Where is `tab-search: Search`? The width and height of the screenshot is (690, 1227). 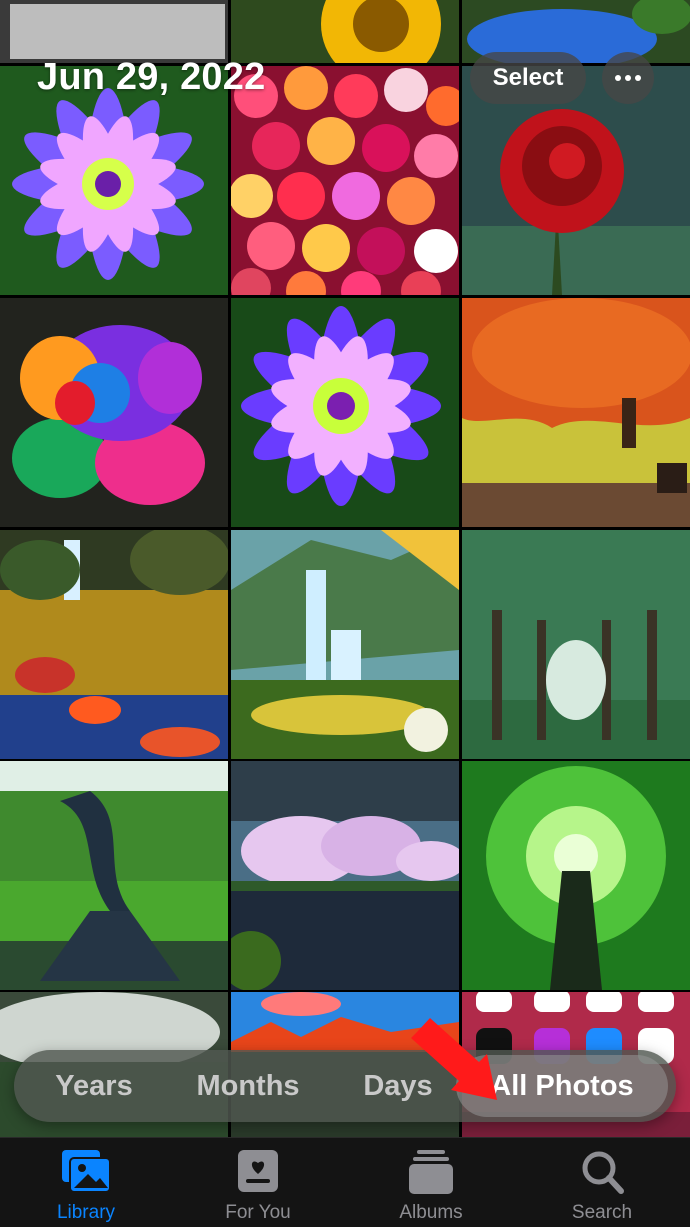 tab-search: Search is located at coordinates (602, 1182).